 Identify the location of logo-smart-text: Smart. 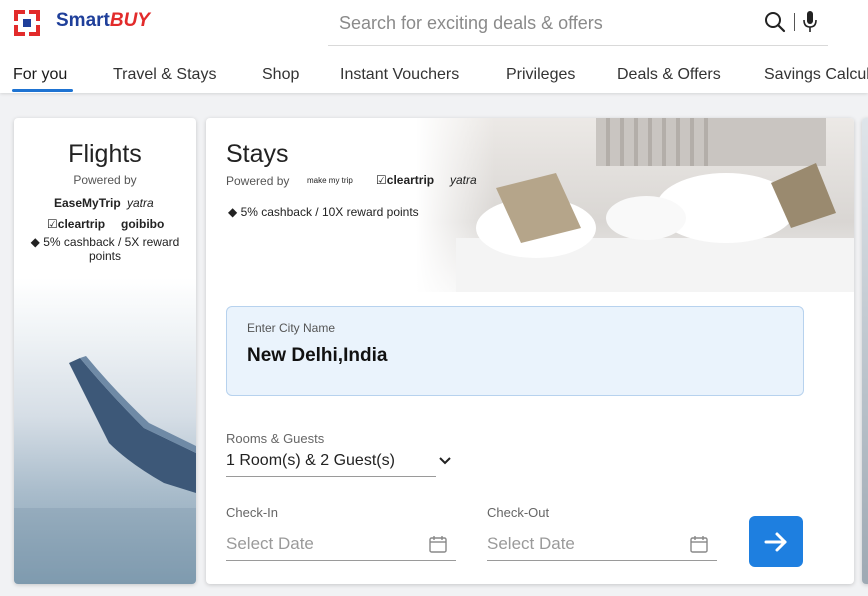
(83, 20).